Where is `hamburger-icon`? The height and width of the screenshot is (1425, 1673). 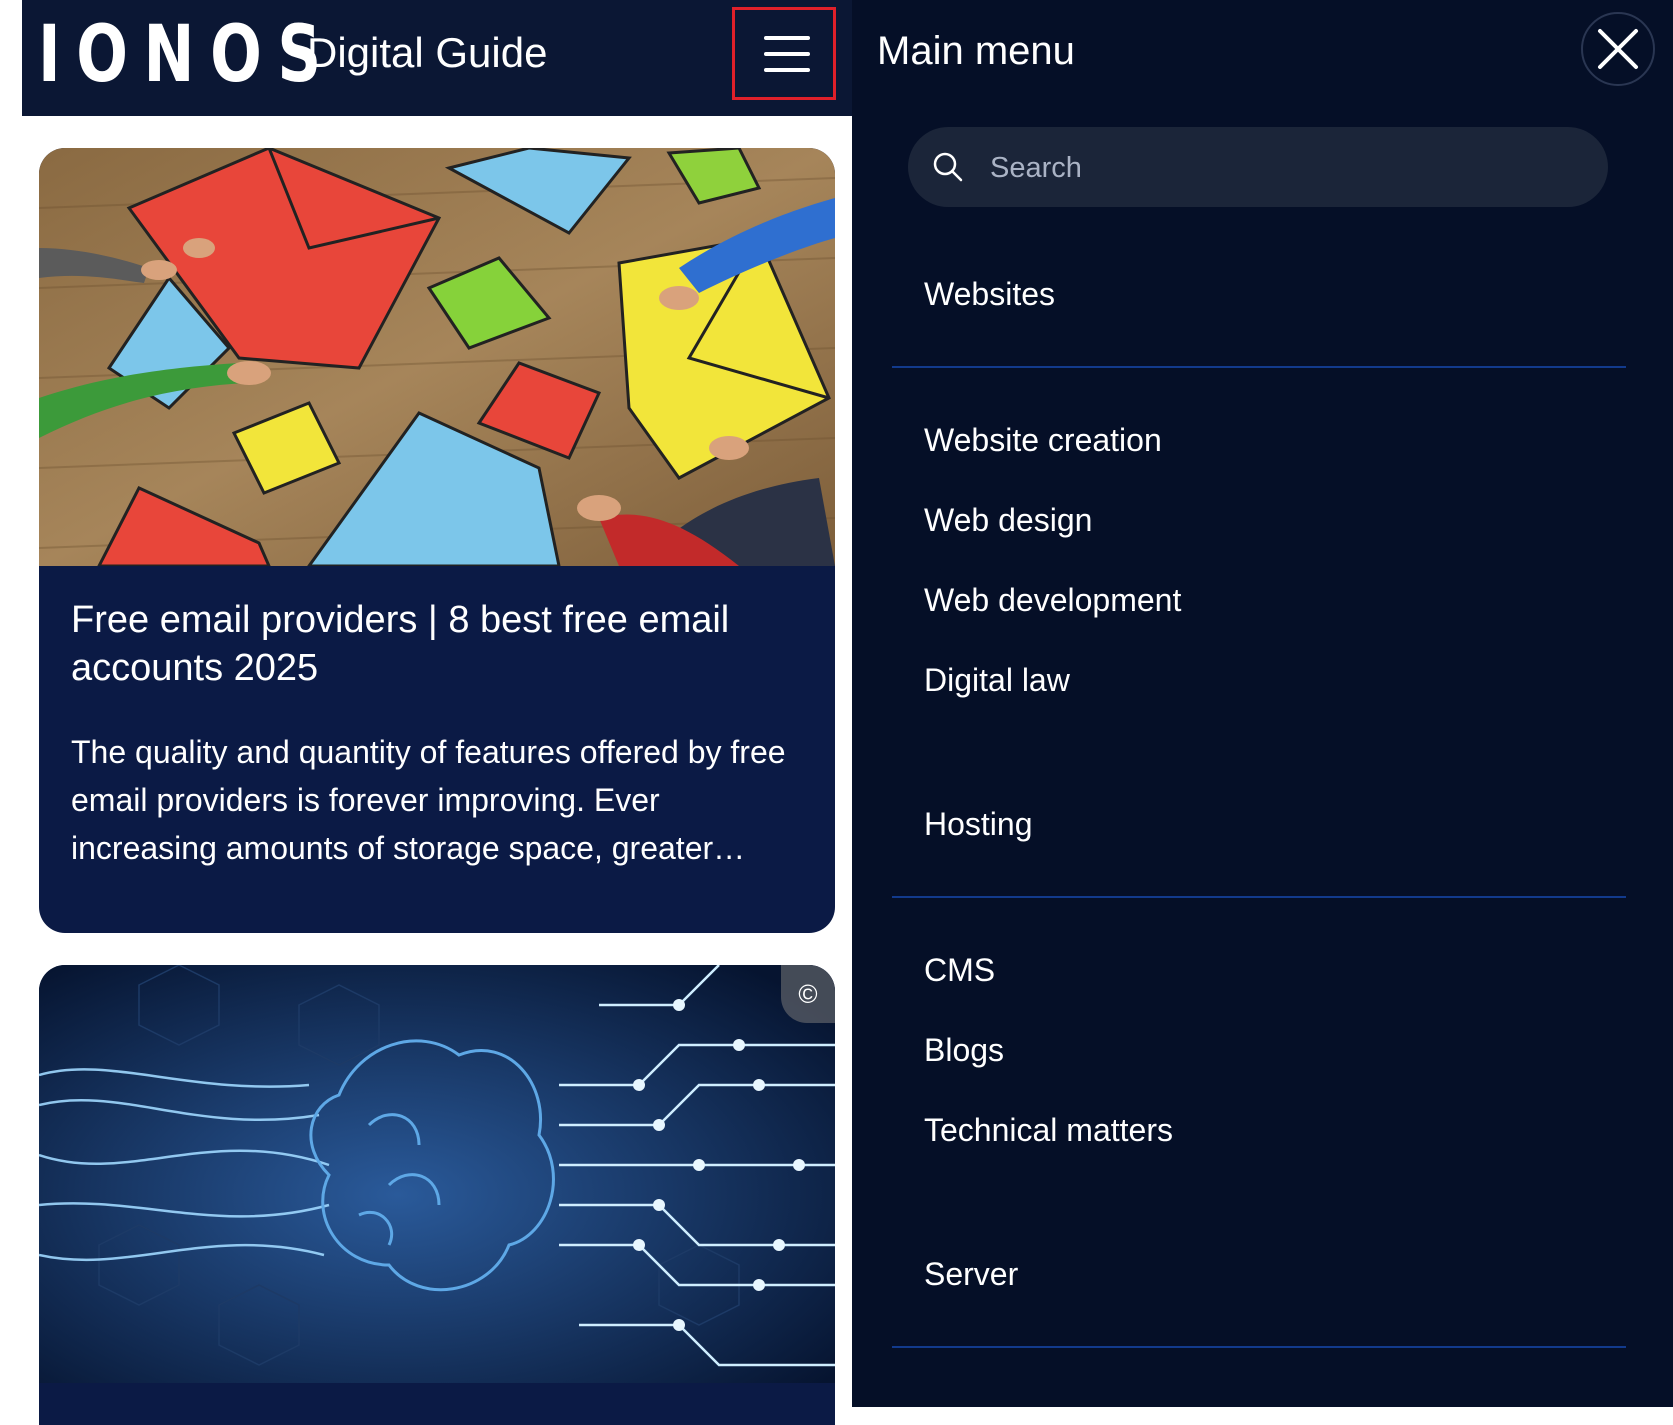 hamburger-icon is located at coordinates (787, 38).